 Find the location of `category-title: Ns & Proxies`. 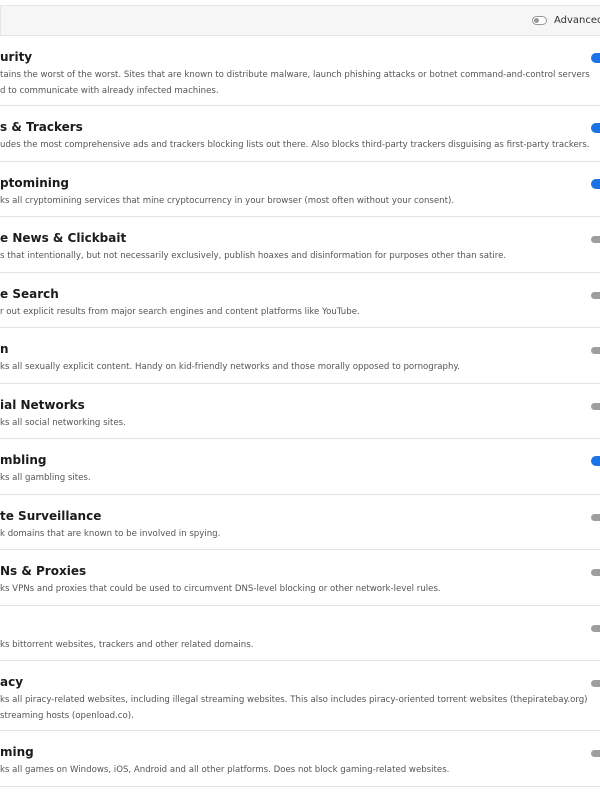

category-title: Ns & Proxies is located at coordinates (43, 571).